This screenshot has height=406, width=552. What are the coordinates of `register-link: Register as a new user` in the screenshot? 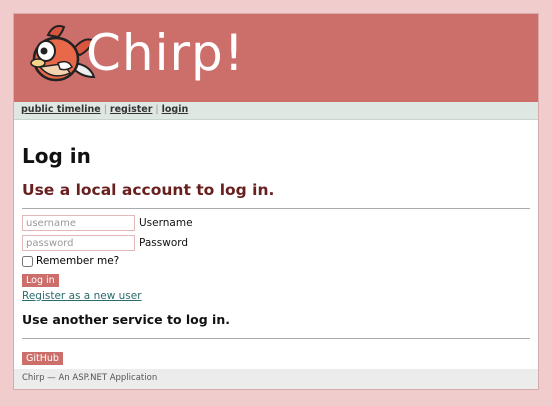 It's located at (276, 296).